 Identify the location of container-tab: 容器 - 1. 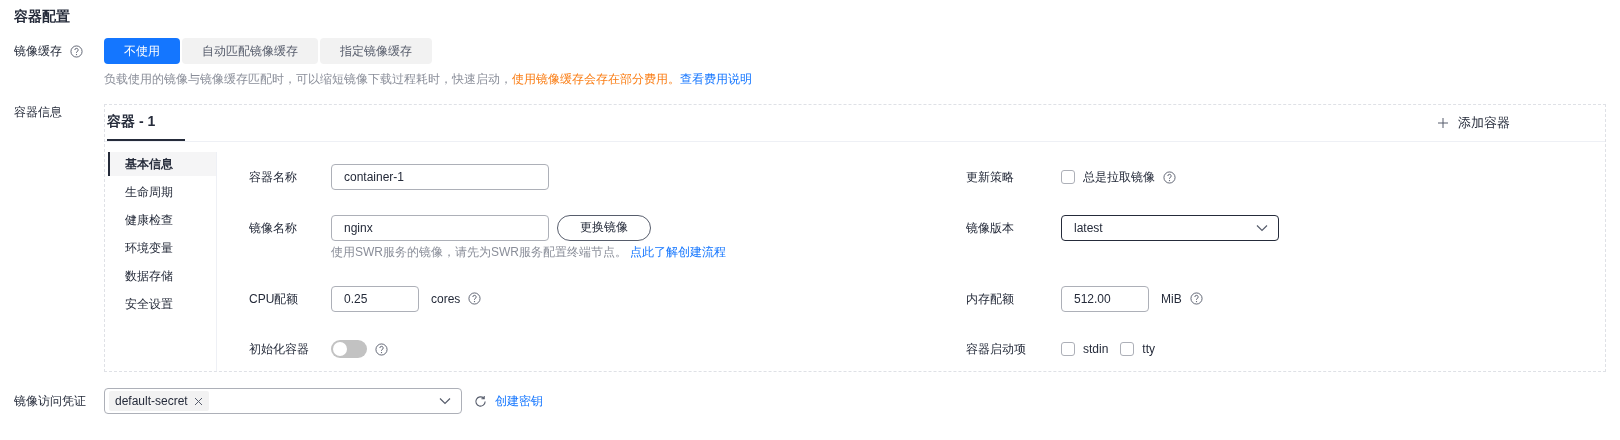
(146, 123).